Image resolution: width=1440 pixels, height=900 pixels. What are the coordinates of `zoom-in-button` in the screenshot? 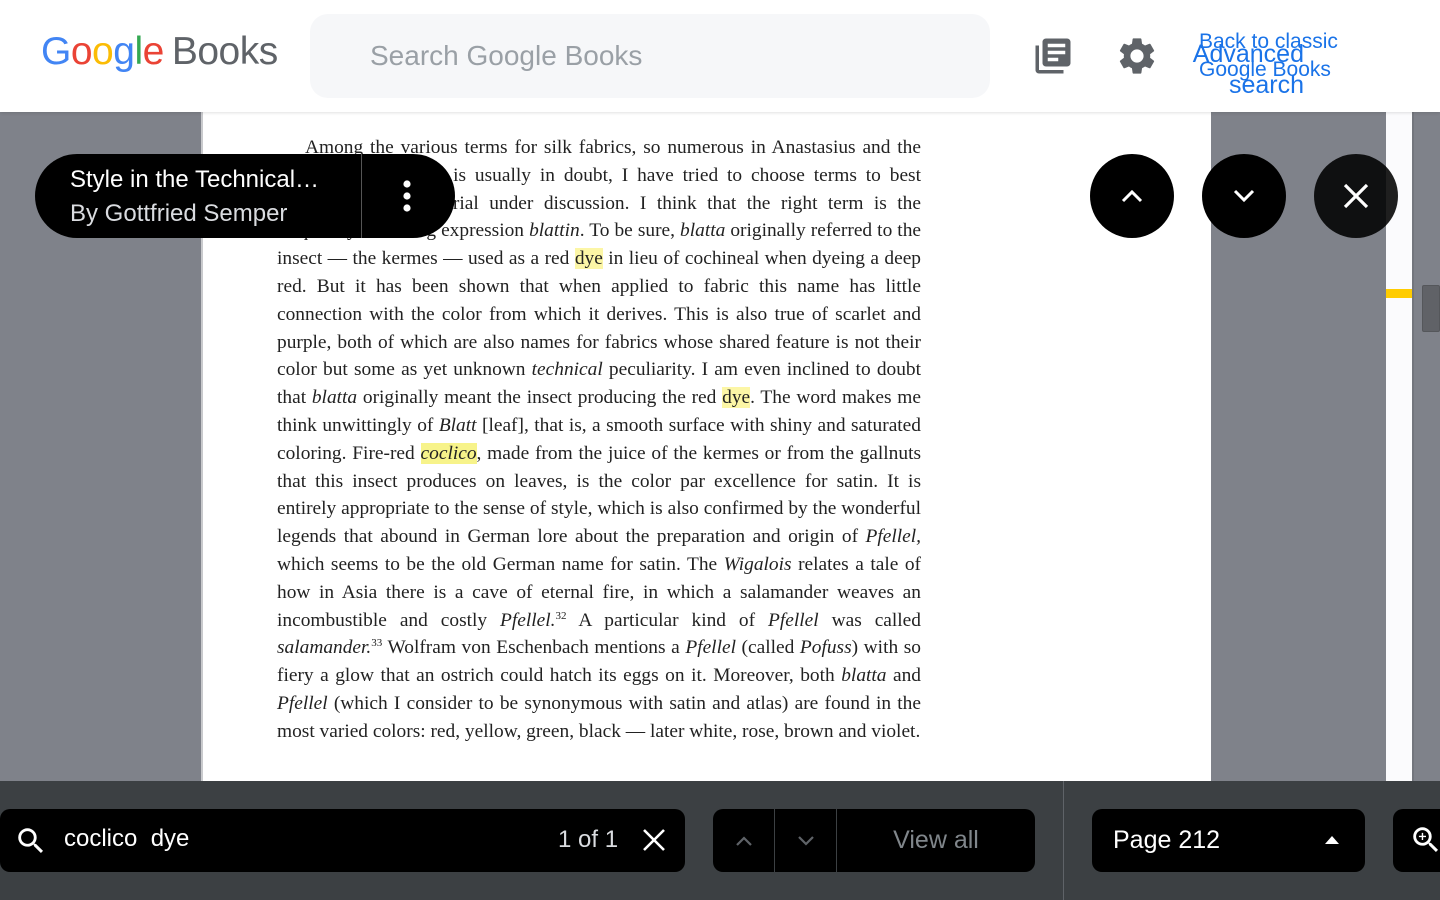 It's located at (1416, 840).